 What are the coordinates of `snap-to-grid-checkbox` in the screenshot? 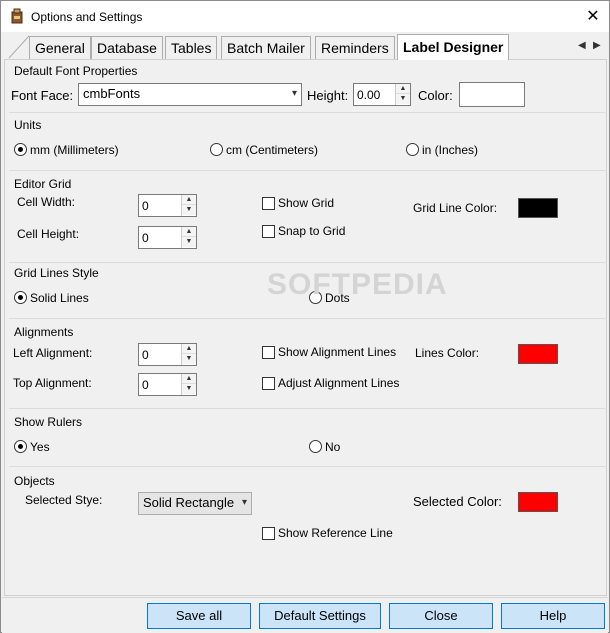 It's located at (268, 231).